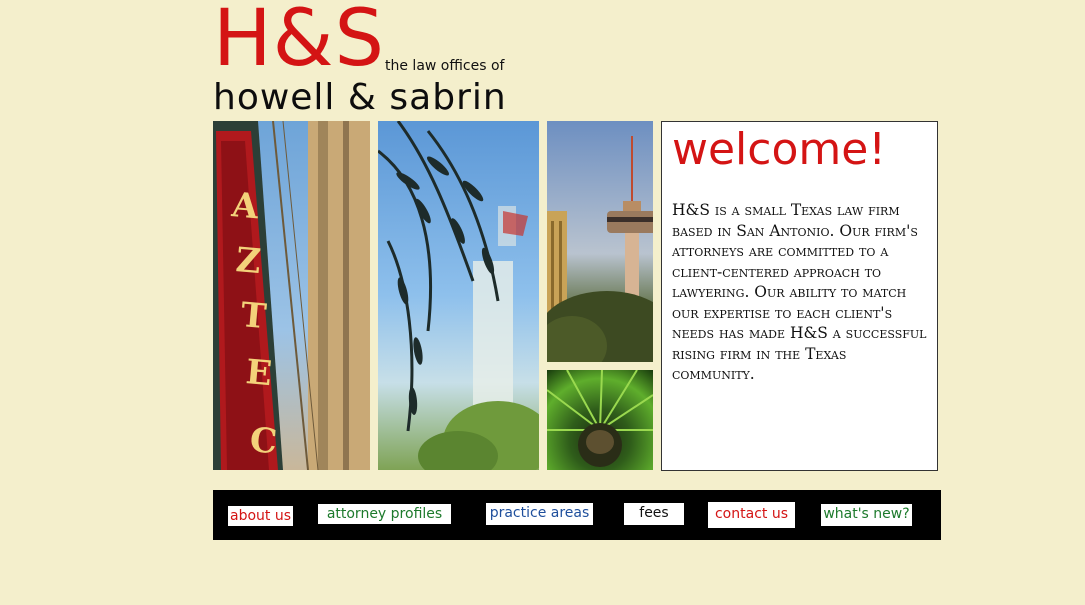  Describe the element at coordinates (248, 261) in the screenshot. I see `svg-text: Z` at that location.